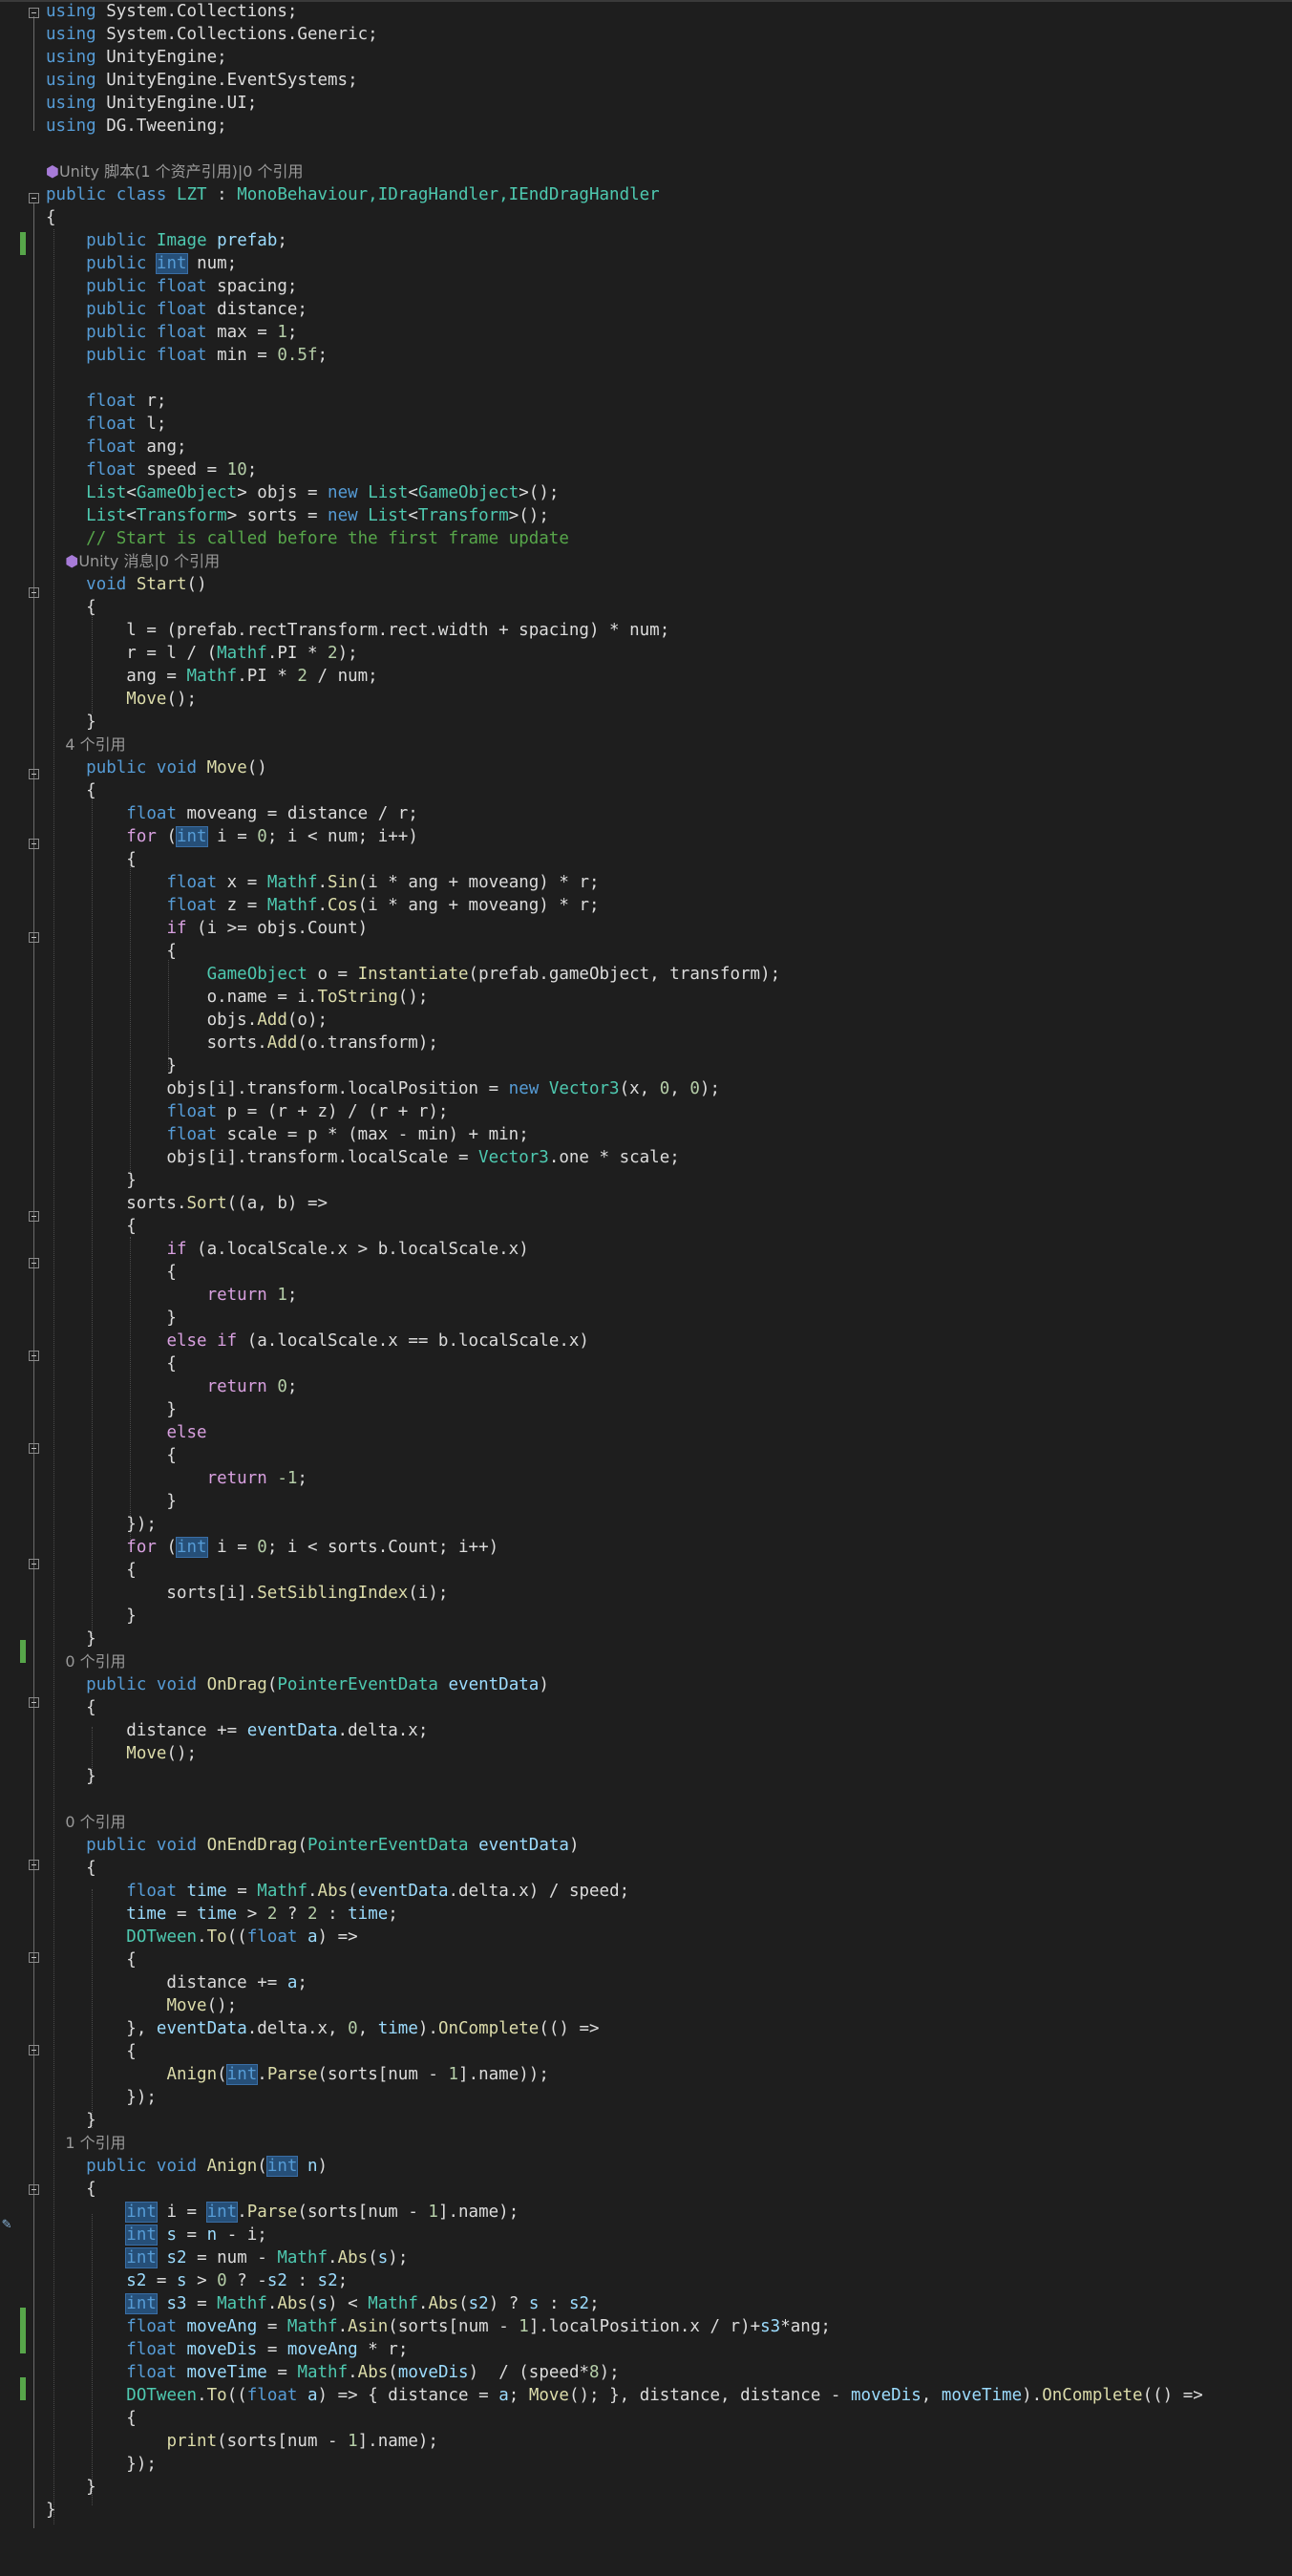 This screenshot has width=1292, height=2576. What do you see at coordinates (646, 1043) in the screenshot?
I see `code-line: sorts.Add(o.transform);` at bounding box center [646, 1043].